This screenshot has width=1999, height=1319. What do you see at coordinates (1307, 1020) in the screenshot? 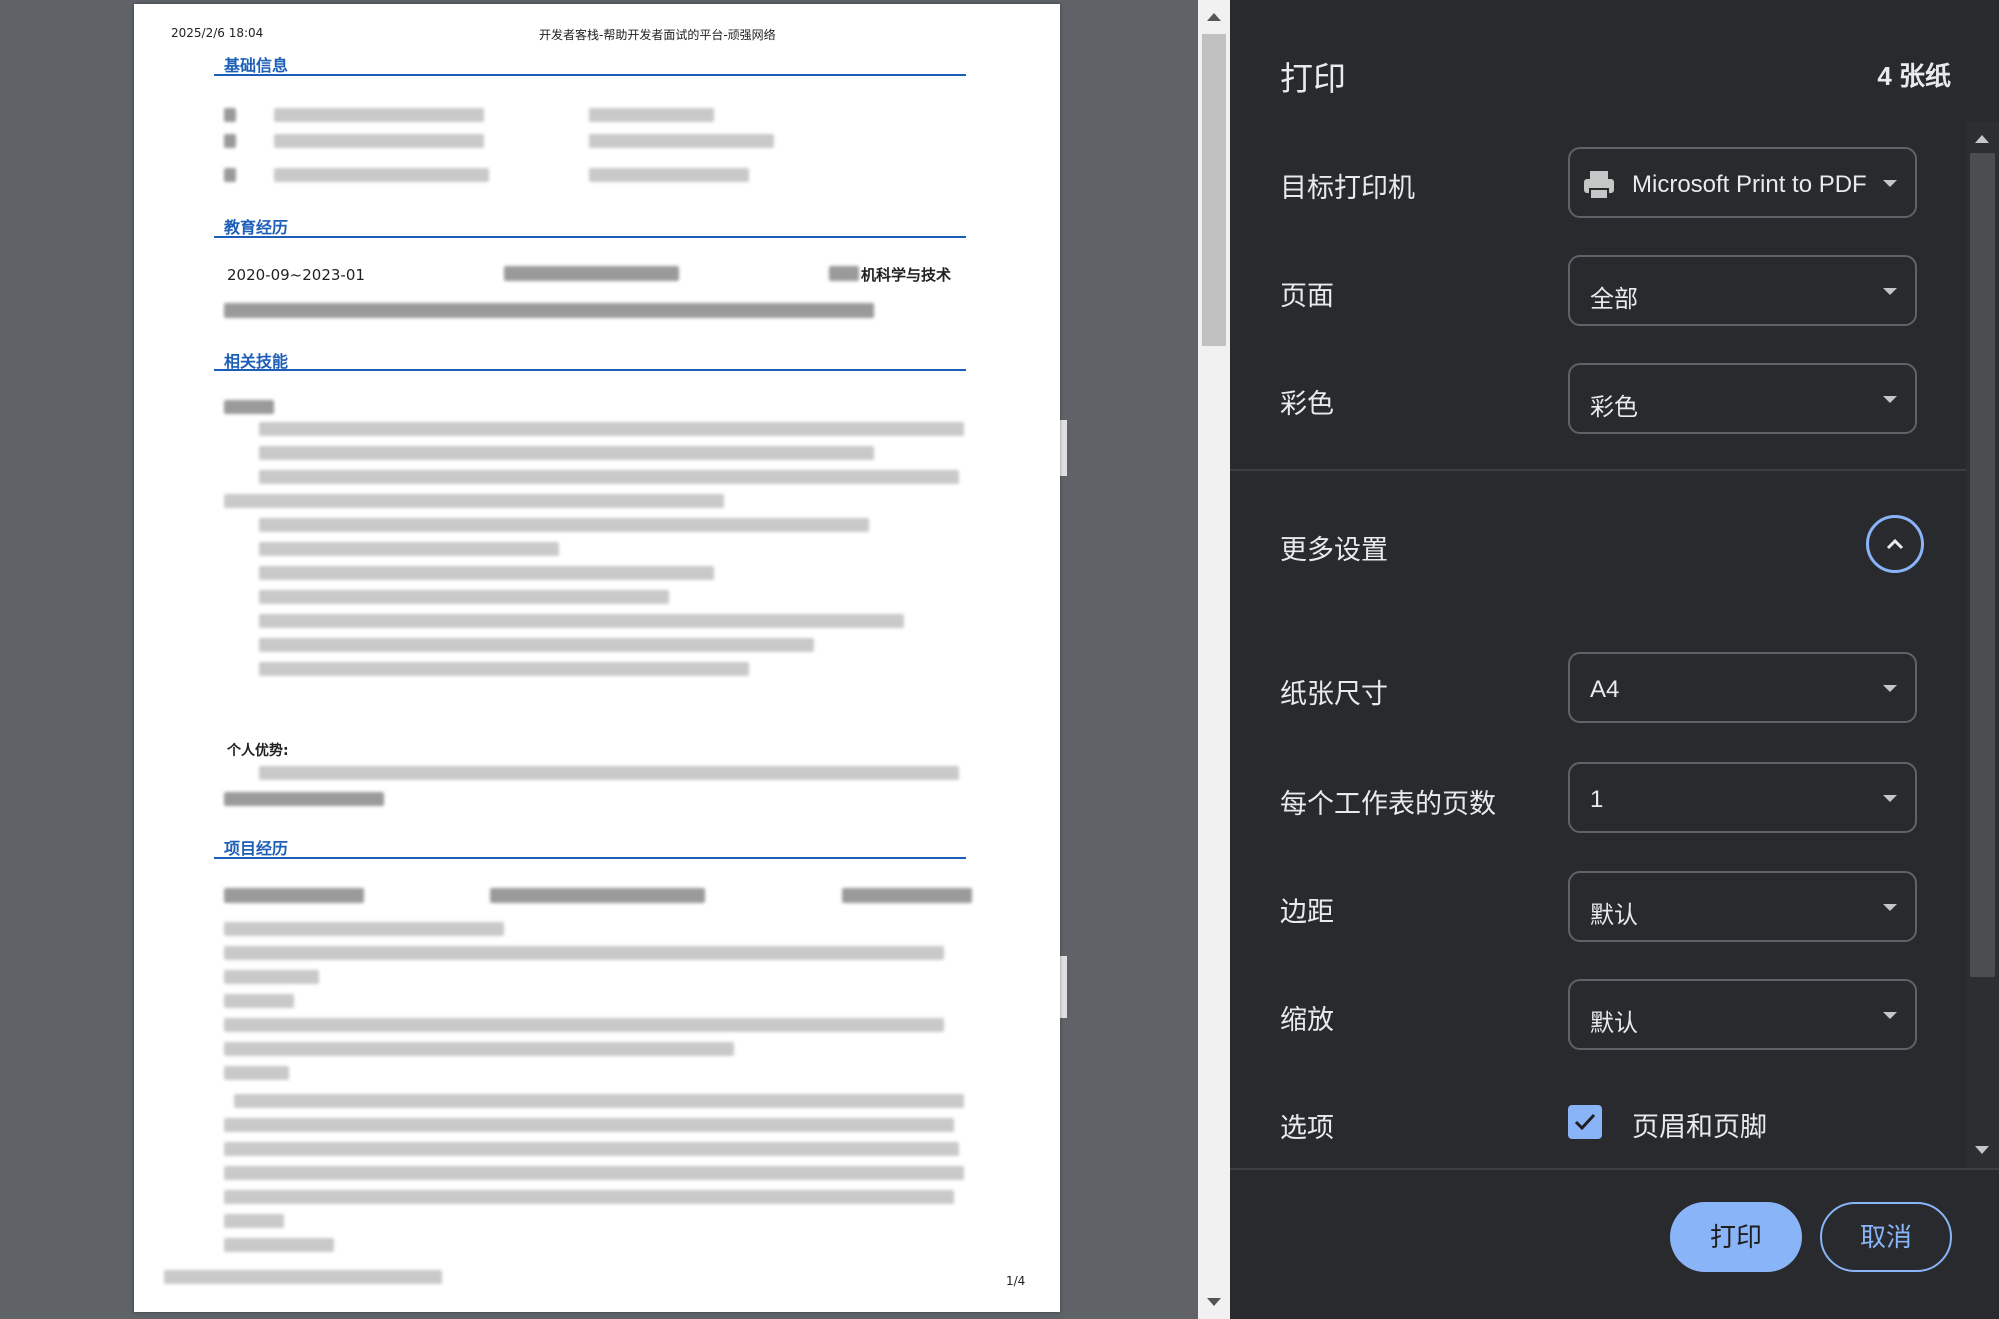
I see `scale-label: 缩放` at bounding box center [1307, 1020].